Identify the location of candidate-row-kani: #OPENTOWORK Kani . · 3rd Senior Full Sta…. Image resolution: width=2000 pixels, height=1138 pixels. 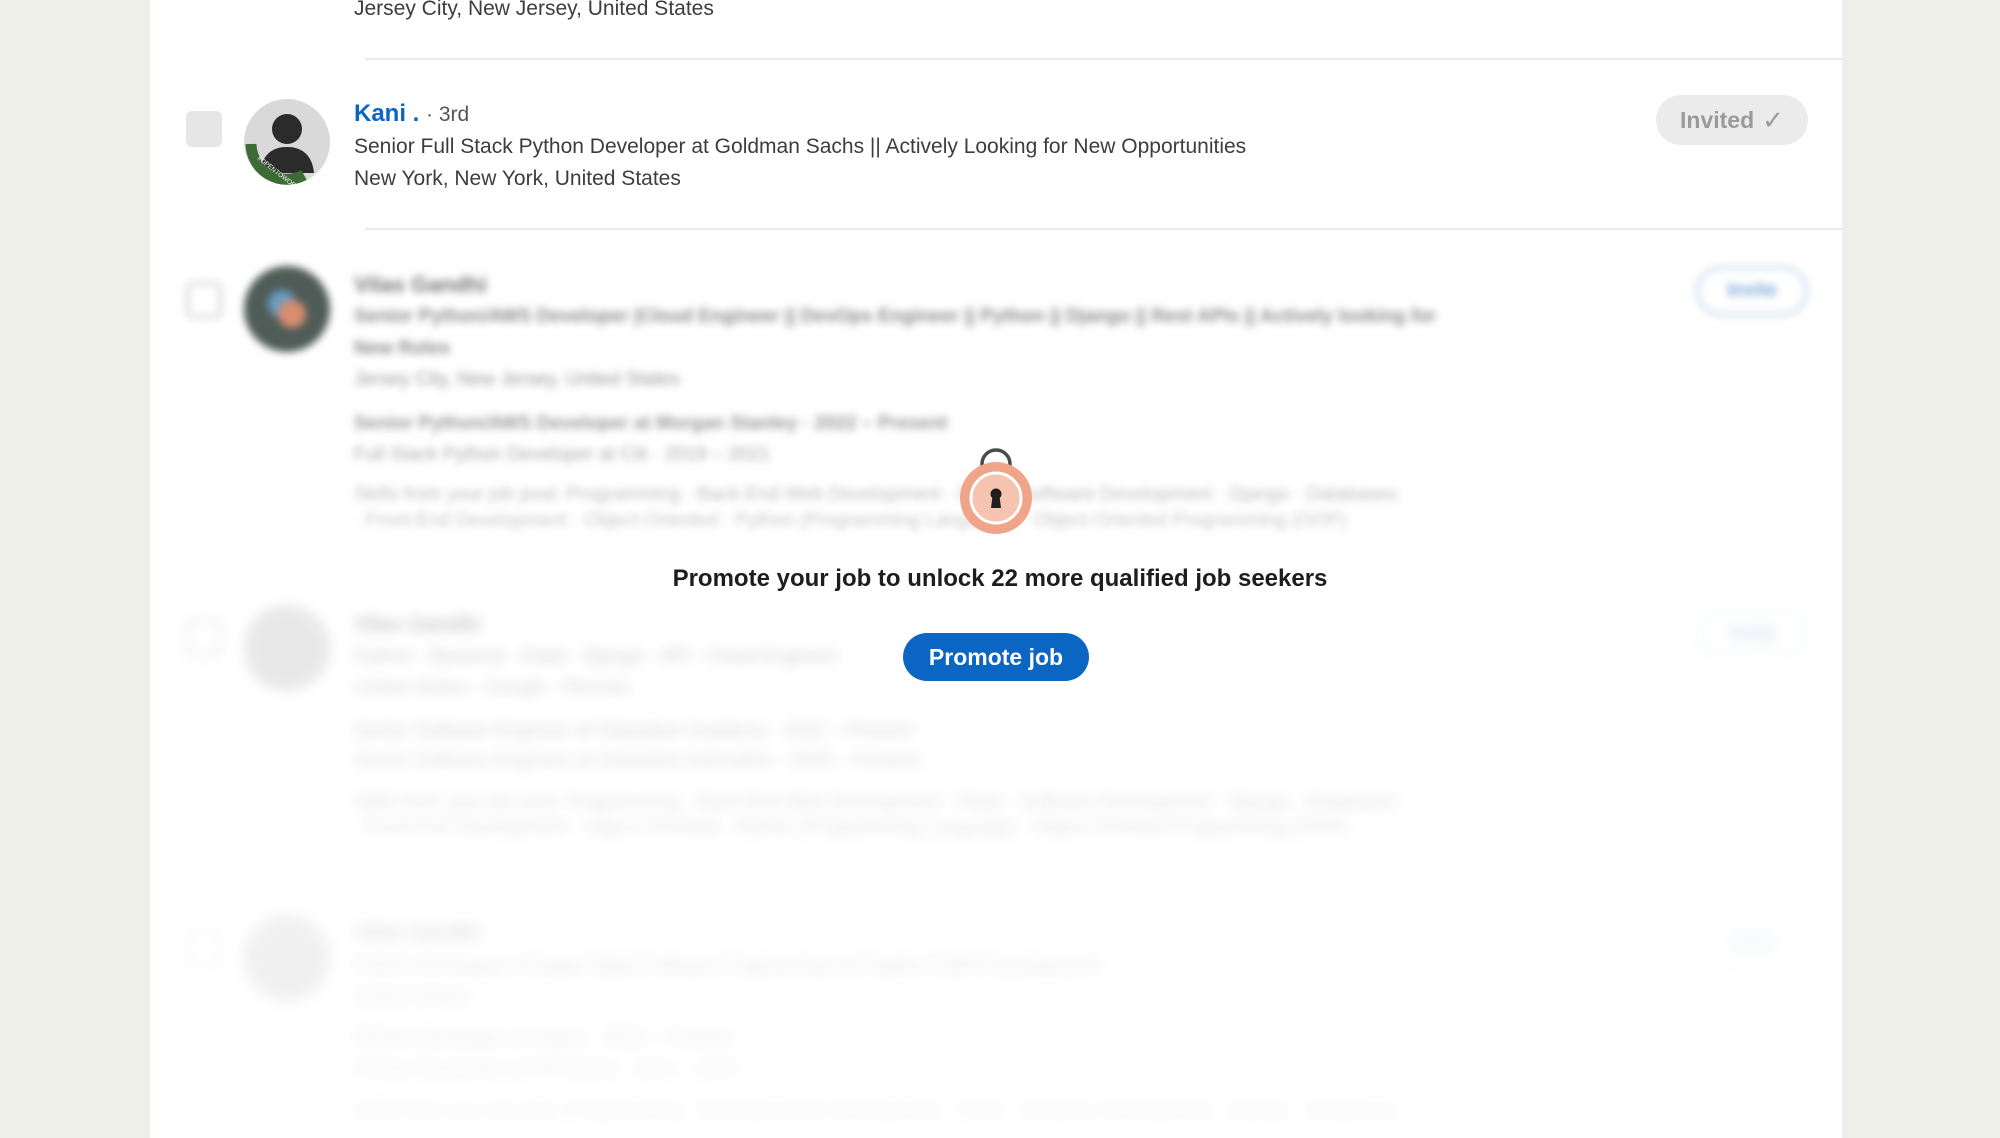
(996, 162).